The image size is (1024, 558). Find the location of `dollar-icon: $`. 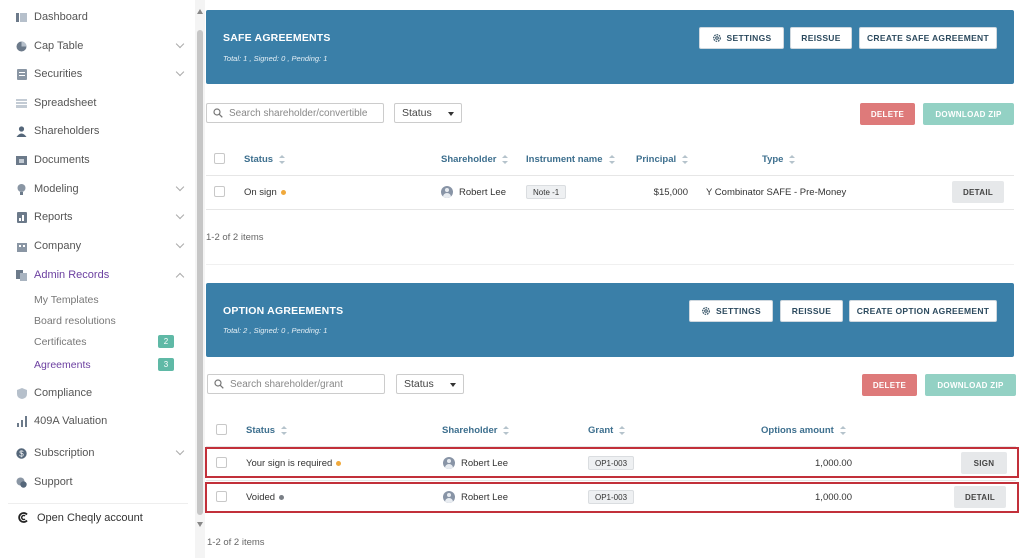

dollar-icon: $ is located at coordinates (21, 453).